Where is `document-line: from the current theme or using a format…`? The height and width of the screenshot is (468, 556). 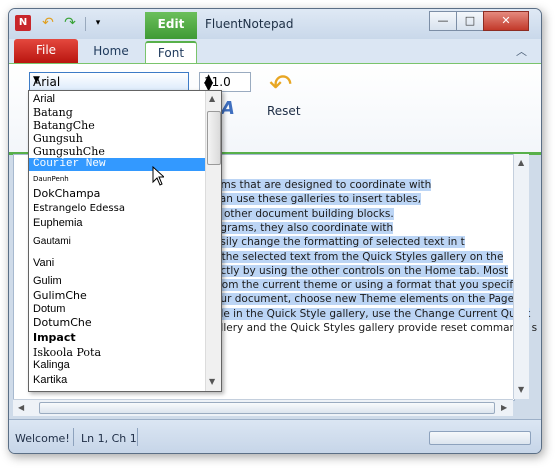 document-line: from the current theme or using a format… is located at coordinates (367, 285).